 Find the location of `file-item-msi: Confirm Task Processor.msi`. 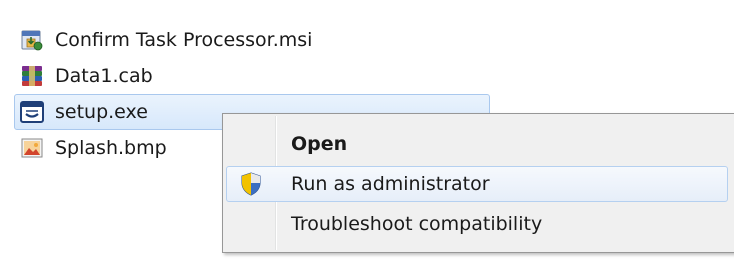

file-item-msi: Confirm Task Processor.msi is located at coordinates (252, 40).